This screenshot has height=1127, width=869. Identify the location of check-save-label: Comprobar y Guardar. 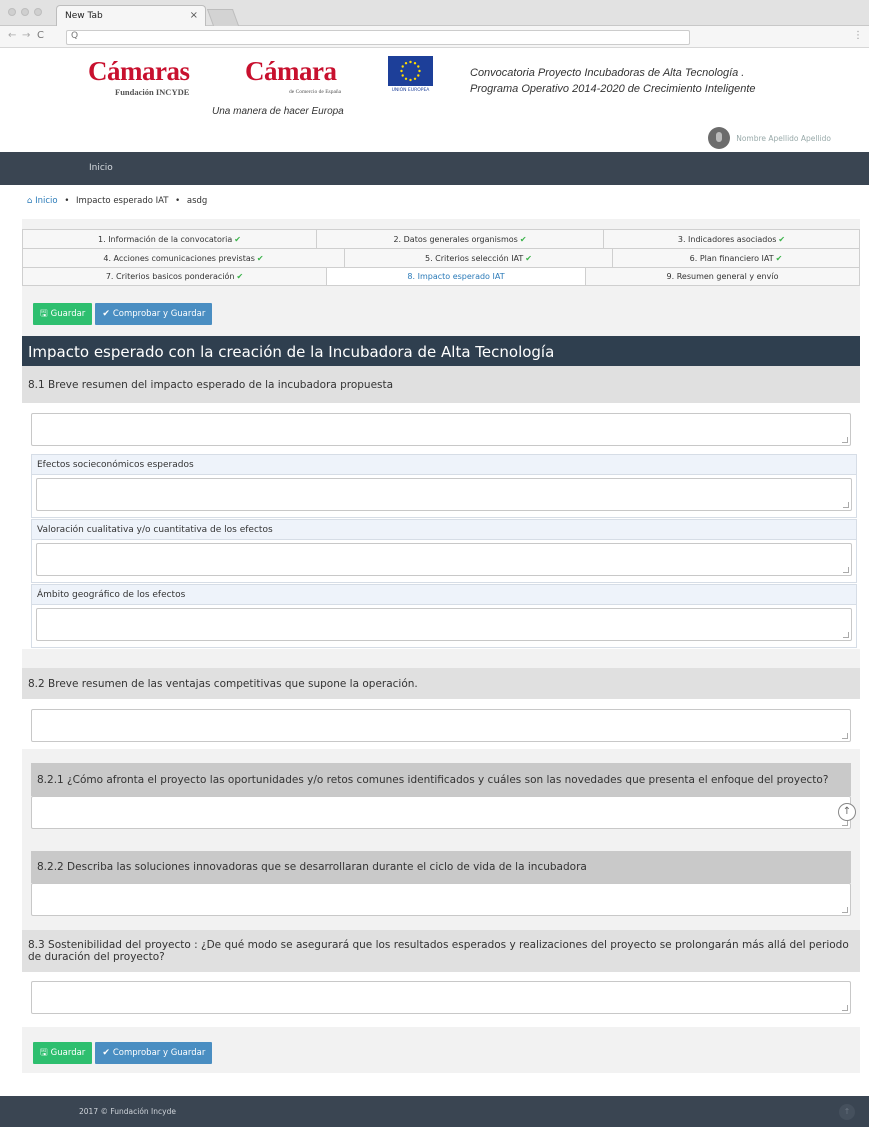
(159, 314).